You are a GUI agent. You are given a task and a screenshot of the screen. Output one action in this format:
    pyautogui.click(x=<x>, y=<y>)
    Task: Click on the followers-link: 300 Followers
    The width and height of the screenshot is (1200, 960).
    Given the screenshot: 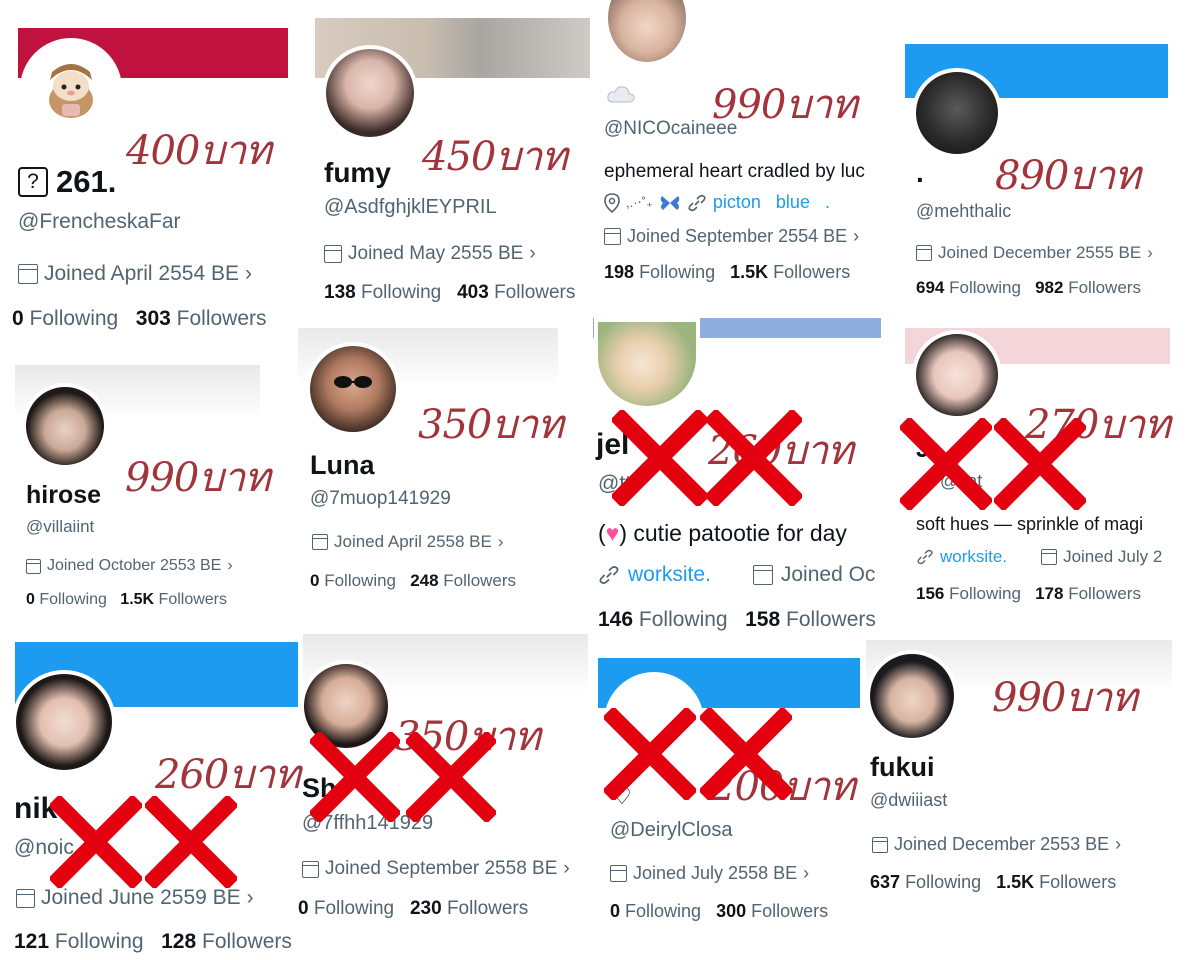 What is the action you would take?
    pyautogui.click(x=772, y=911)
    